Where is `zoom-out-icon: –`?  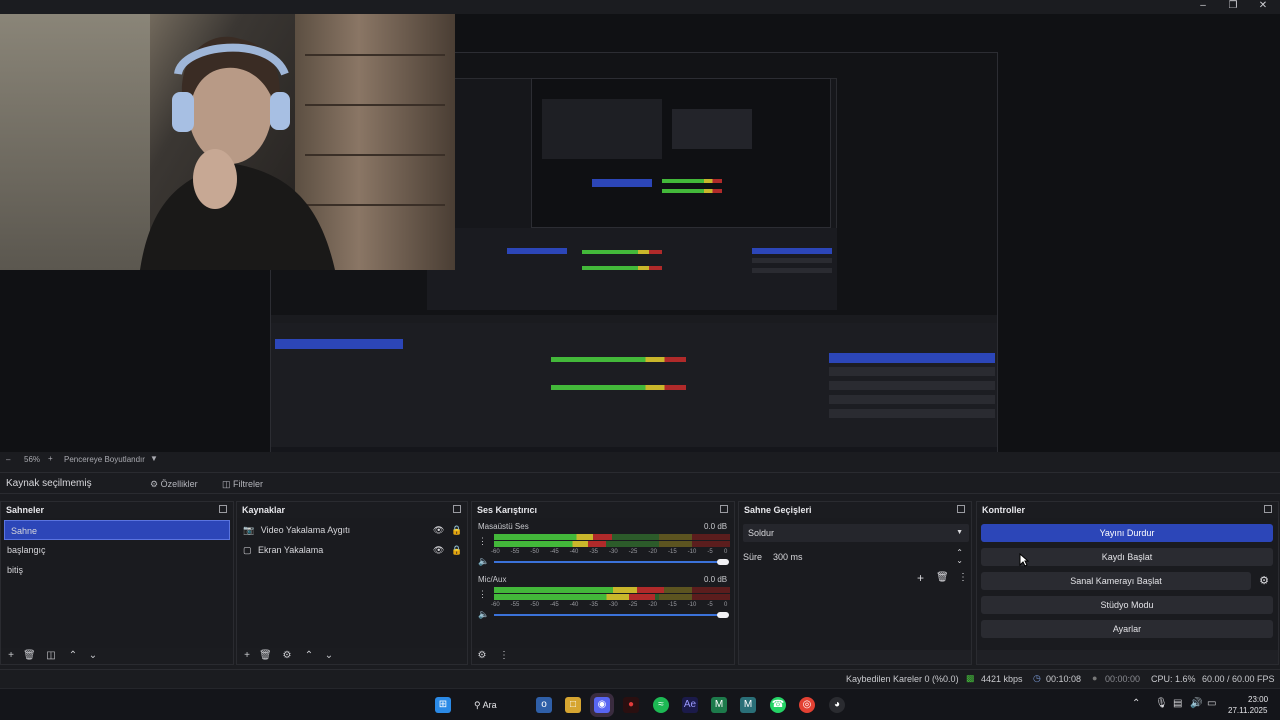 zoom-out-icon: – is located at coordinates (8, 459).